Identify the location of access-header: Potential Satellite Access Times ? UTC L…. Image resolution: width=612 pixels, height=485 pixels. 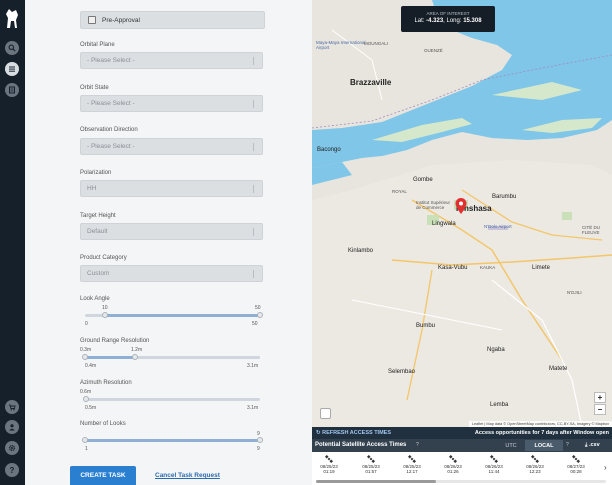
(462, 445).